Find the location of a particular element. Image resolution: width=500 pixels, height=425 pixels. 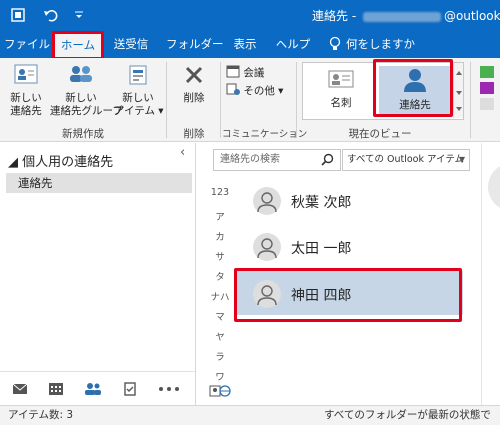

delete-x-icon is located at coordinates (194, 78).